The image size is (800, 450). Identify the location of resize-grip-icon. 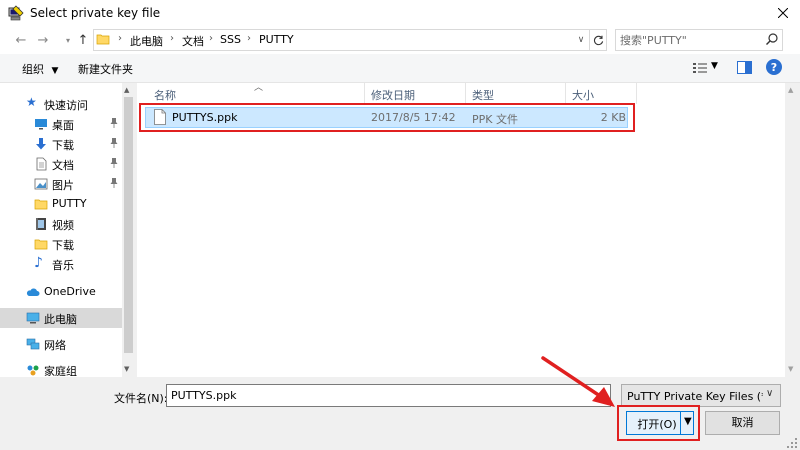
(792, 443).